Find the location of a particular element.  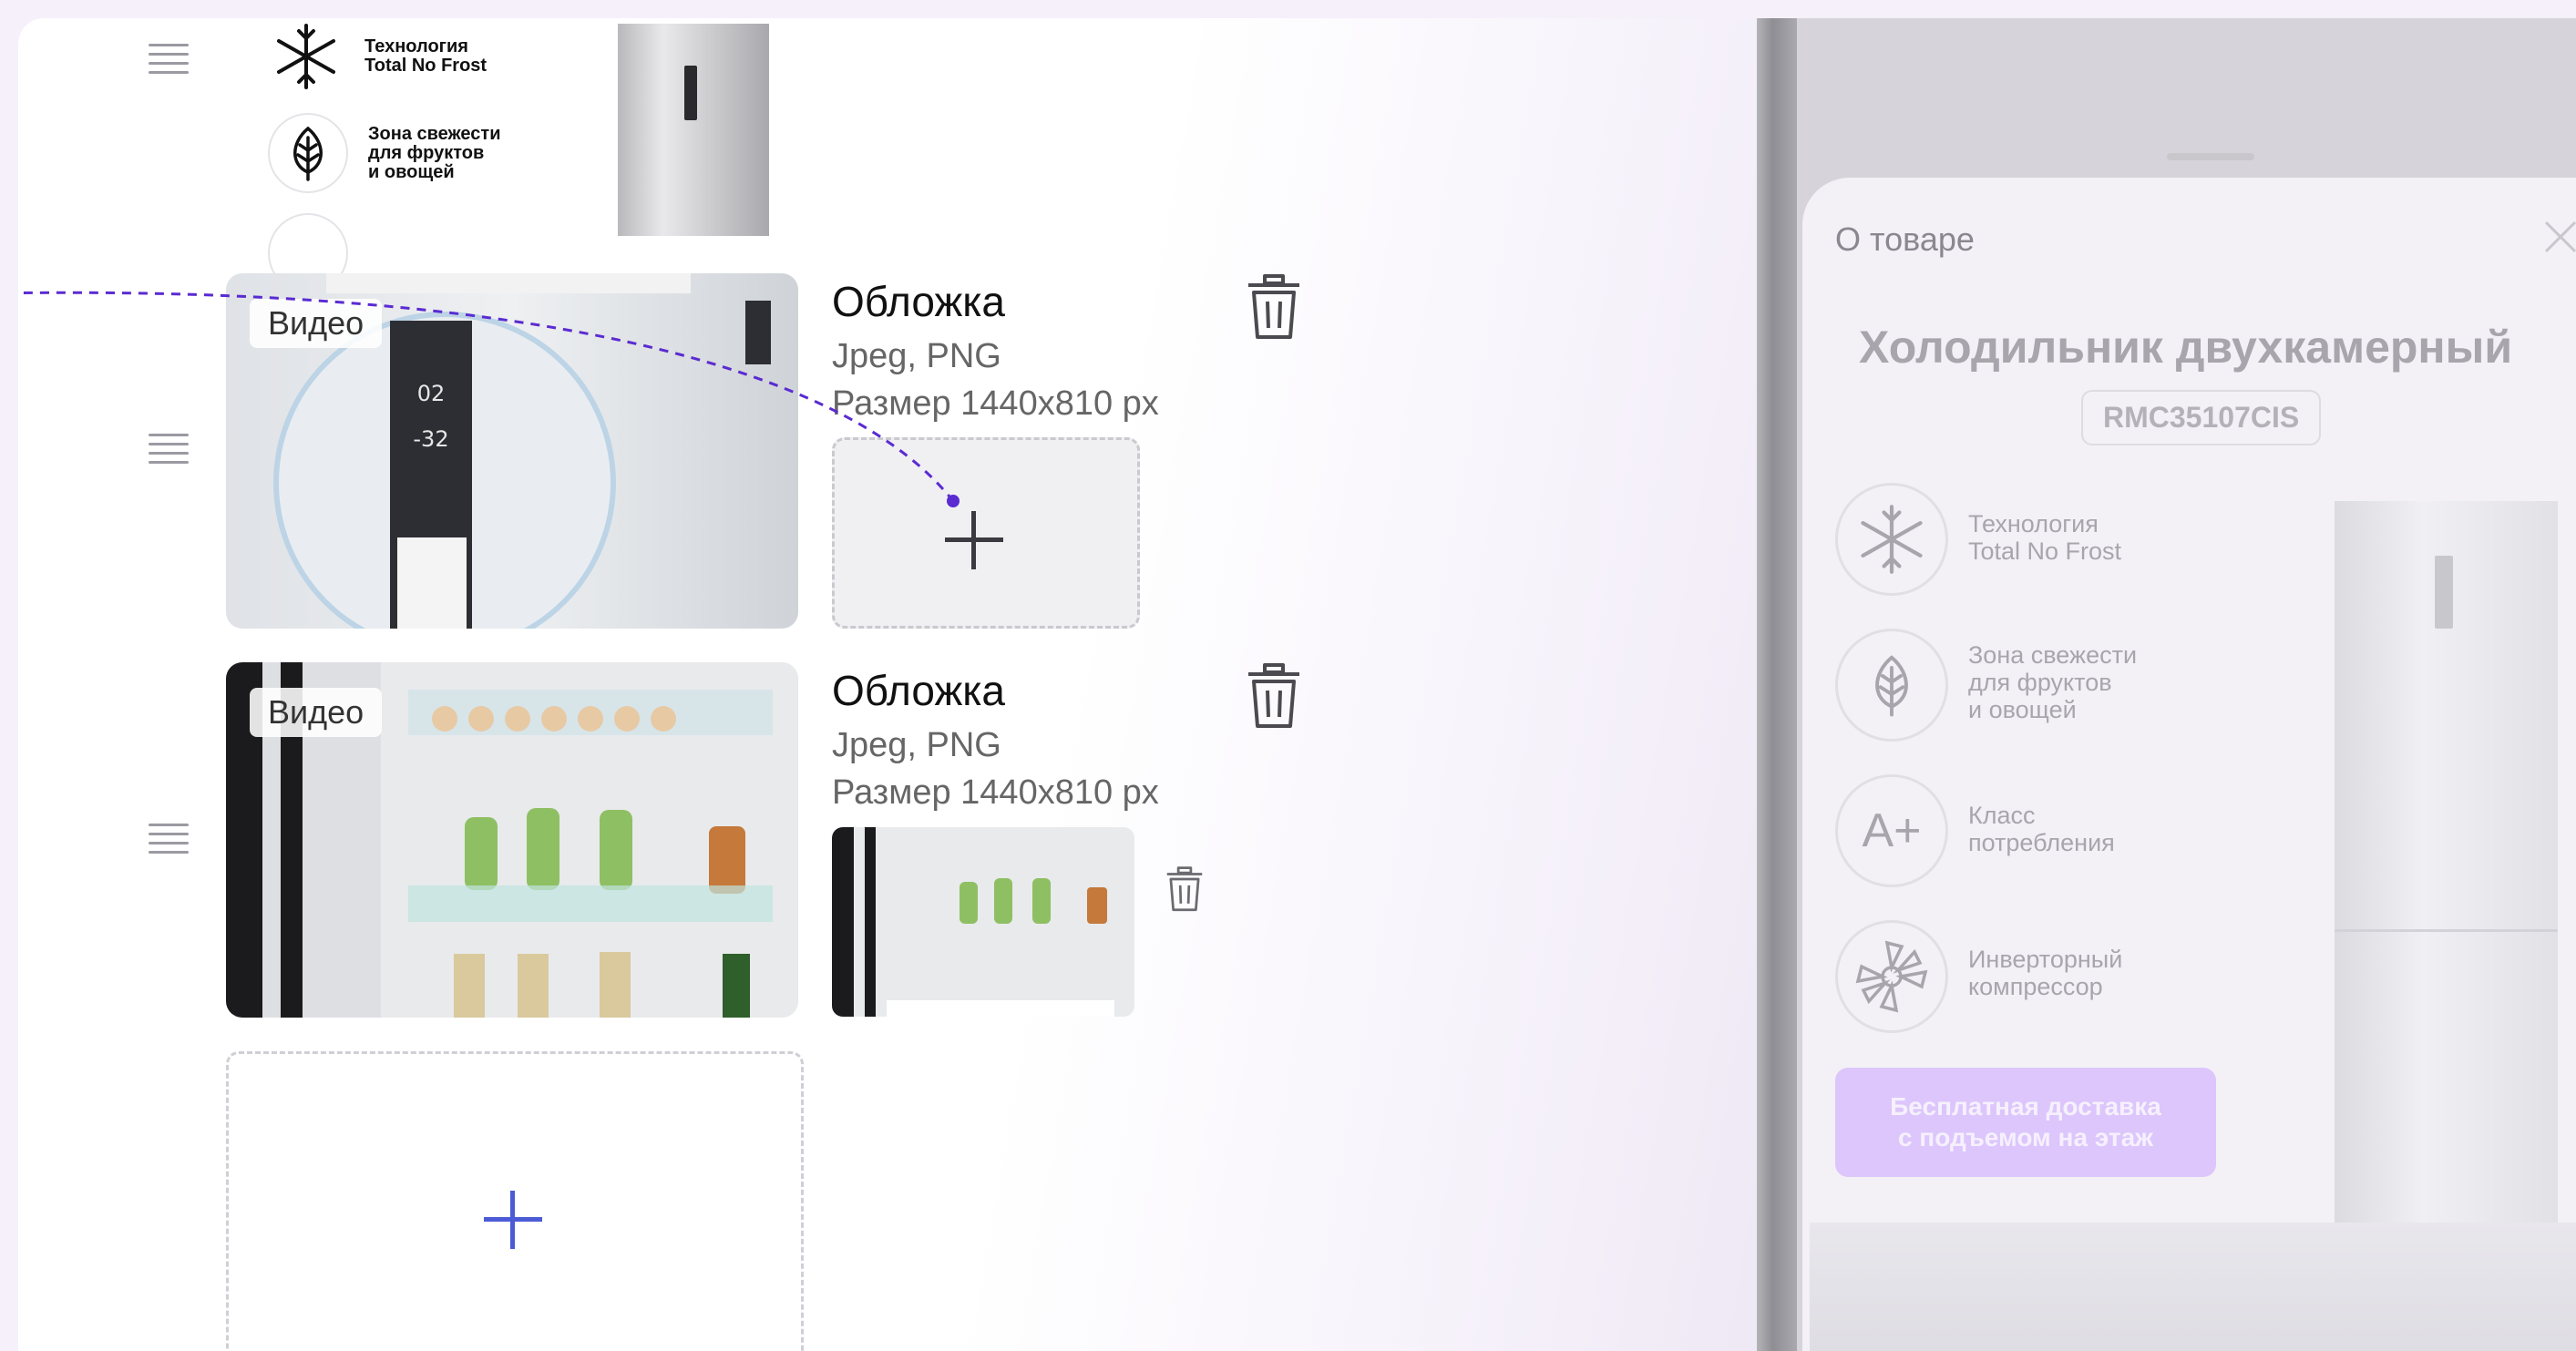

free-delivery-label: Бесплатная доставка с подъемом на этаж is located at coordinates (2026, 1121).